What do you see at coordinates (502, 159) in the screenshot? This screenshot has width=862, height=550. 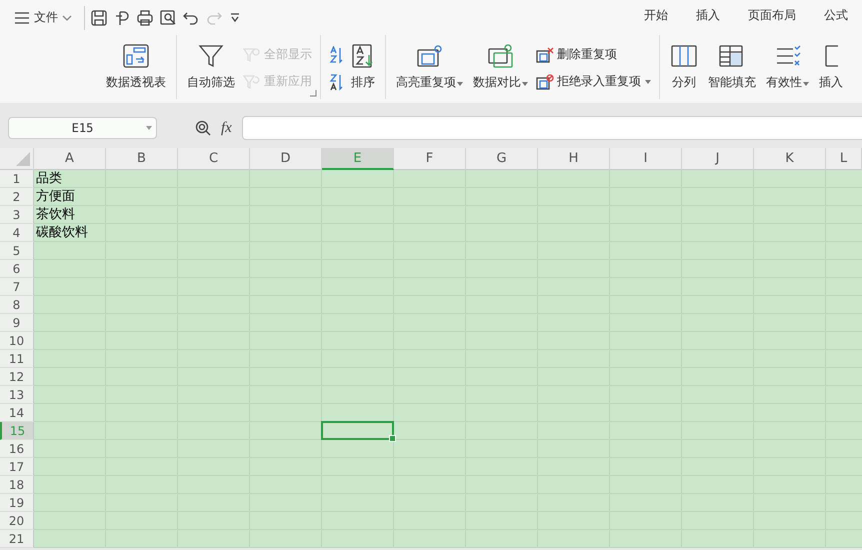 I see `column-header: G` at bounding box center [502, 159].